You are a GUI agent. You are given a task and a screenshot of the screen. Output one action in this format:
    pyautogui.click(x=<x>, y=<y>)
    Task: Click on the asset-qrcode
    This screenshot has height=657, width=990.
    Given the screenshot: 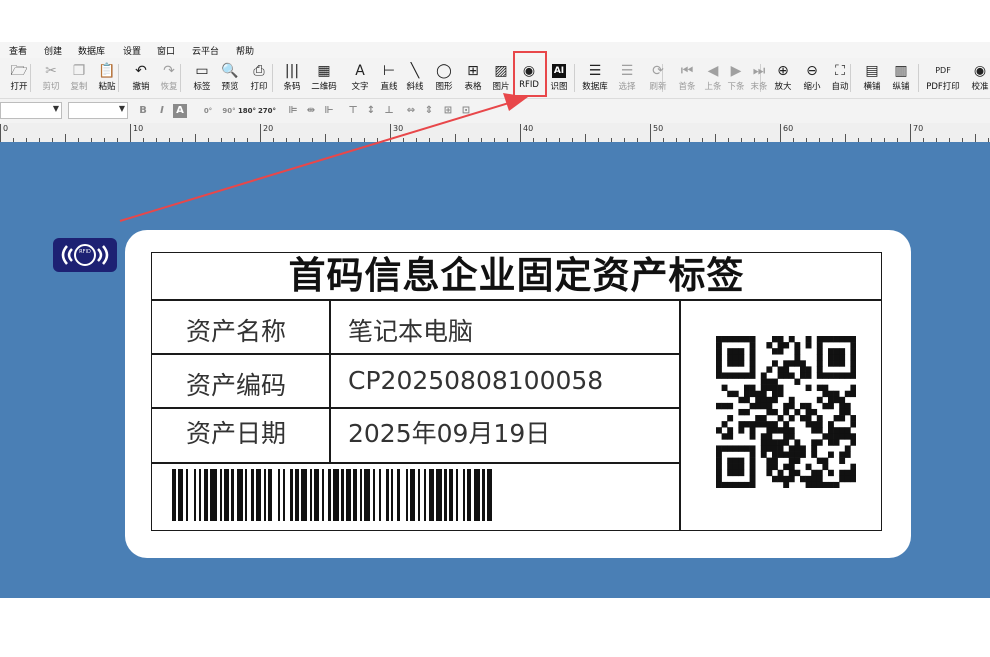 What is the action you would take?
    pyautogui.click(x=786, y=412)
    